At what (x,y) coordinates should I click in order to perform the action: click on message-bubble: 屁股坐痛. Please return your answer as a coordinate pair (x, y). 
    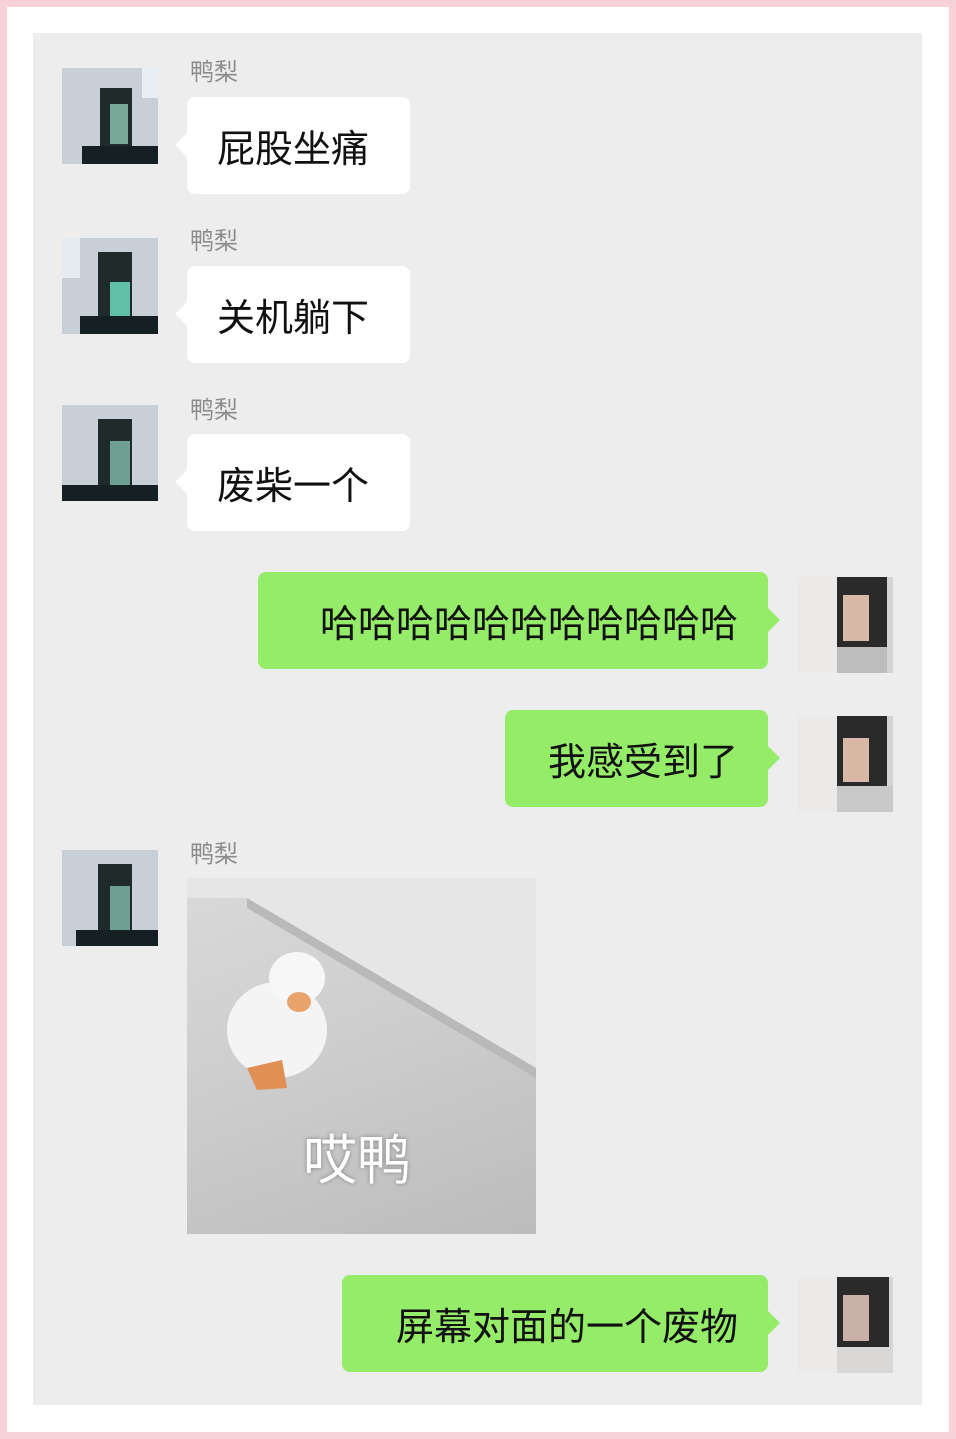
    Looking at the image, I should click on (292, 145).